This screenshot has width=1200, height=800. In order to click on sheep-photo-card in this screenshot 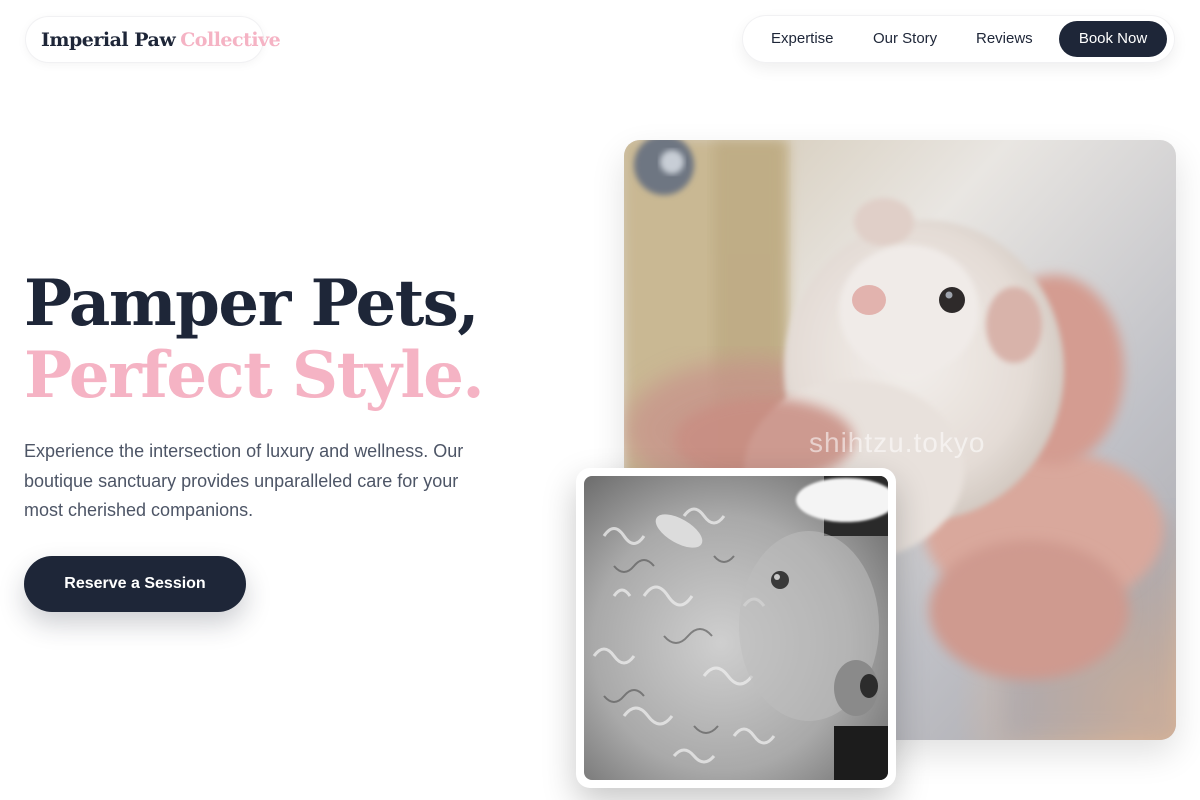, I will do `click(736, 628)`.